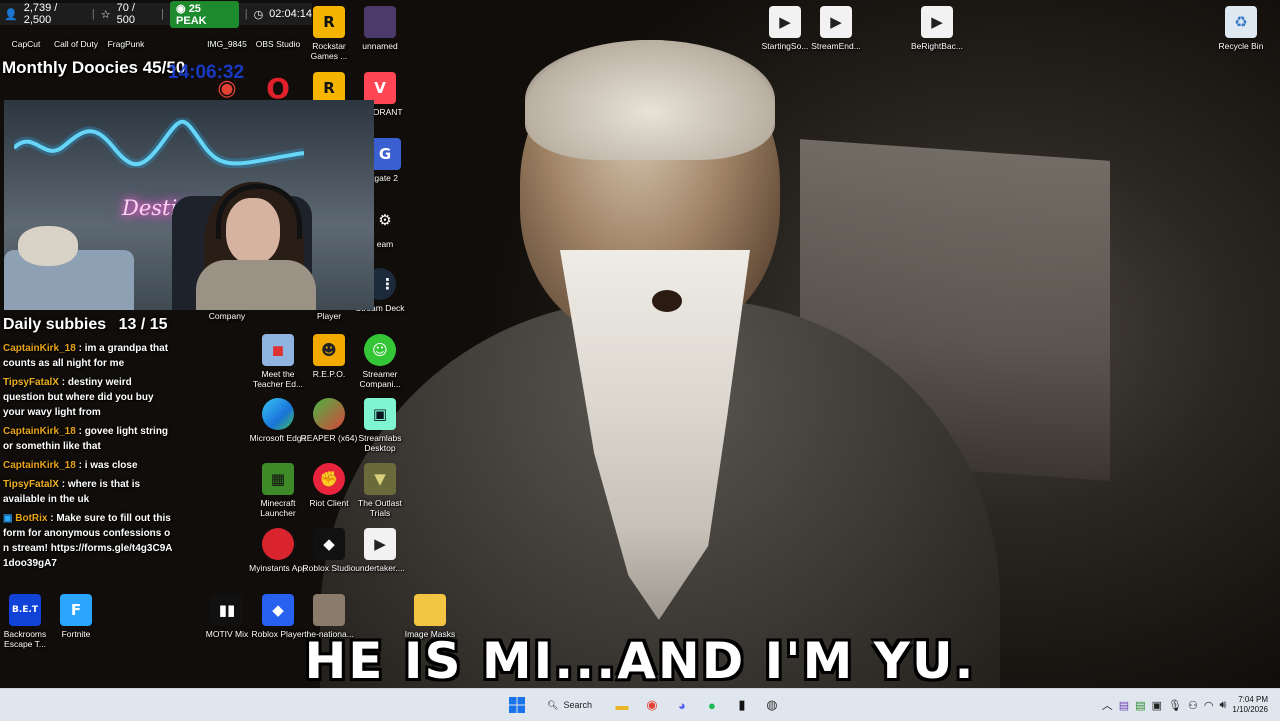 The width and height of the screenshot is (1280, 721). I want to click on subbies-title: Daily subbies, so click(55, 324).